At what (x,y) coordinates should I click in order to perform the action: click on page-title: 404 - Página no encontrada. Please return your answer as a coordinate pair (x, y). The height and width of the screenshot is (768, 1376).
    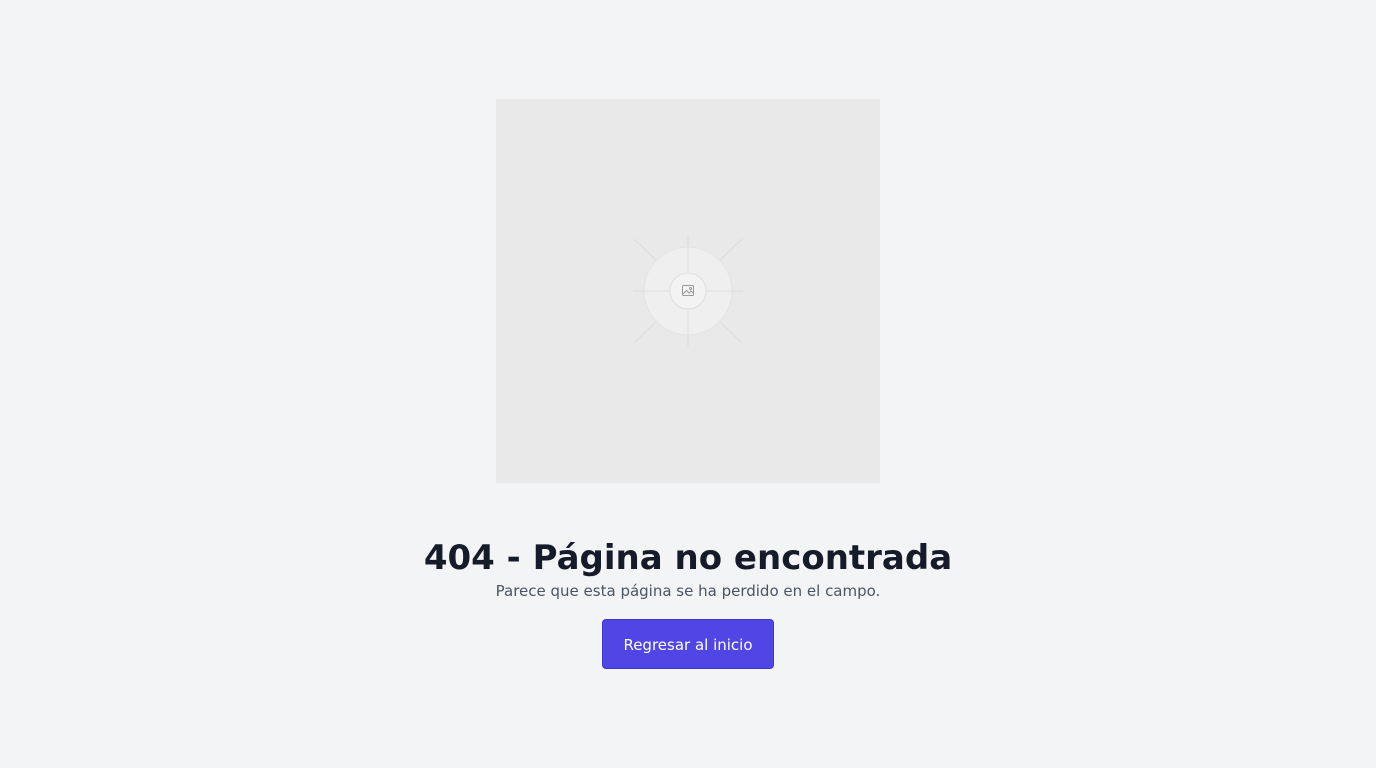
    Looking at the image, I should click on (688, 557).